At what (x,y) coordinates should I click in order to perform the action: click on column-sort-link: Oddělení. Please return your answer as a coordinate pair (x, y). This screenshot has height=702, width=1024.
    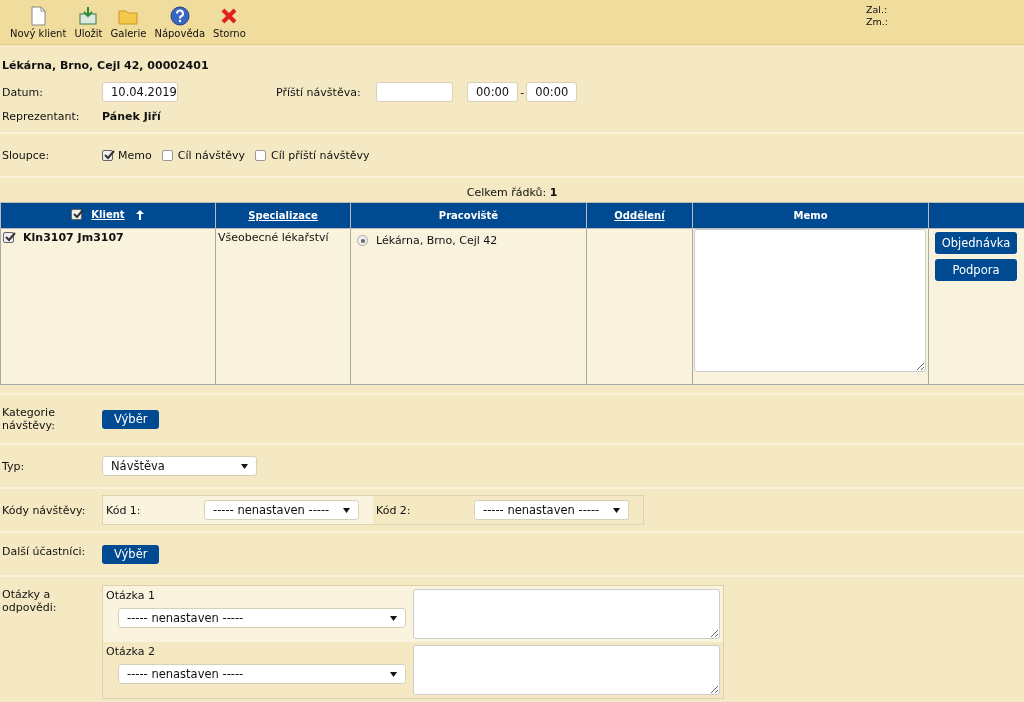
    Looking at the image, I should click on (639, 215).